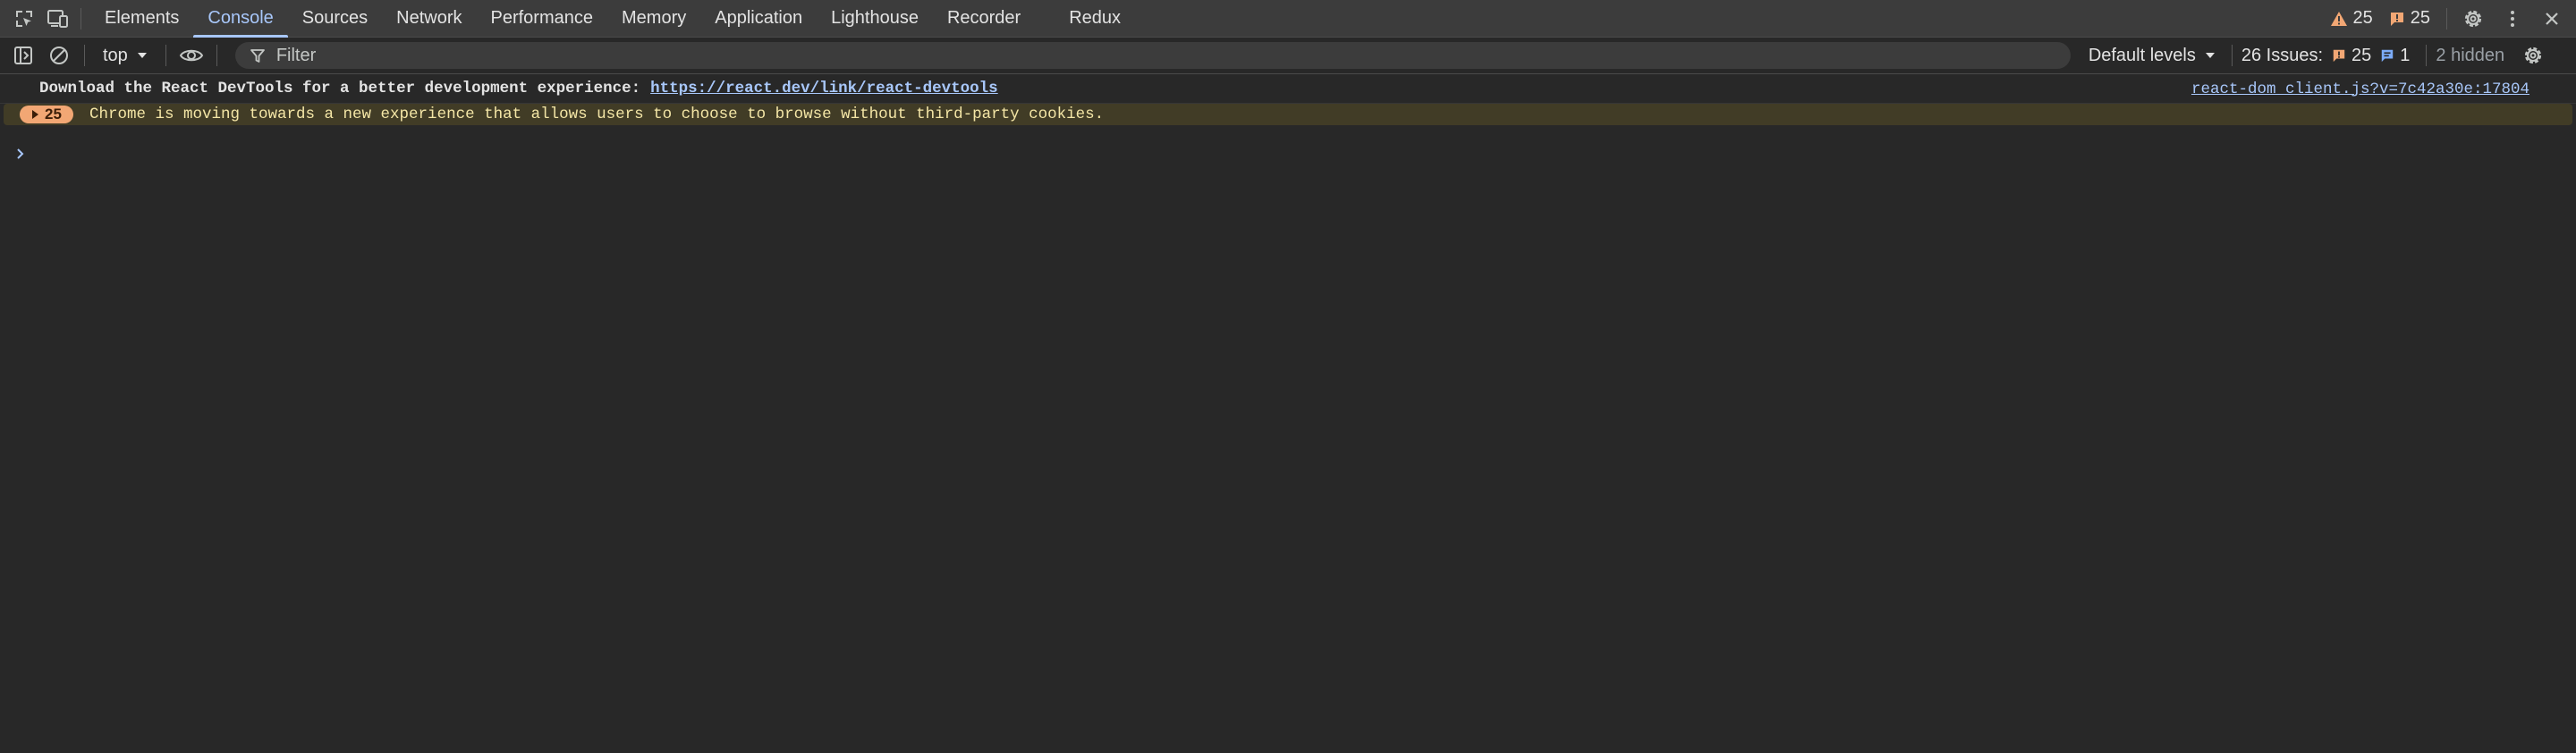 This screenshot has height=753, width=2576. Describe the element at coordinates (875, 18) in the screenshot. I see `tab-lighthouse: Lighthouse` at that location.